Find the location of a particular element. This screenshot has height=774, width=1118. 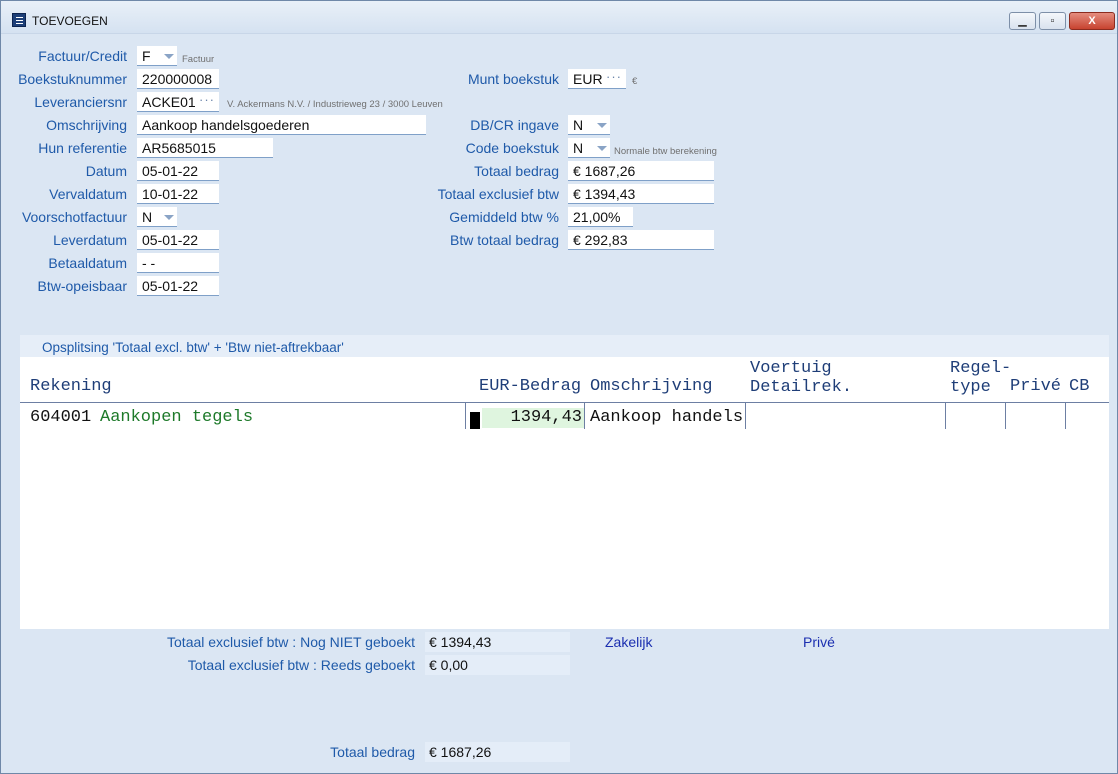

reeds-geboekt-value: € 0,00 is located at coordinates (497, 665).